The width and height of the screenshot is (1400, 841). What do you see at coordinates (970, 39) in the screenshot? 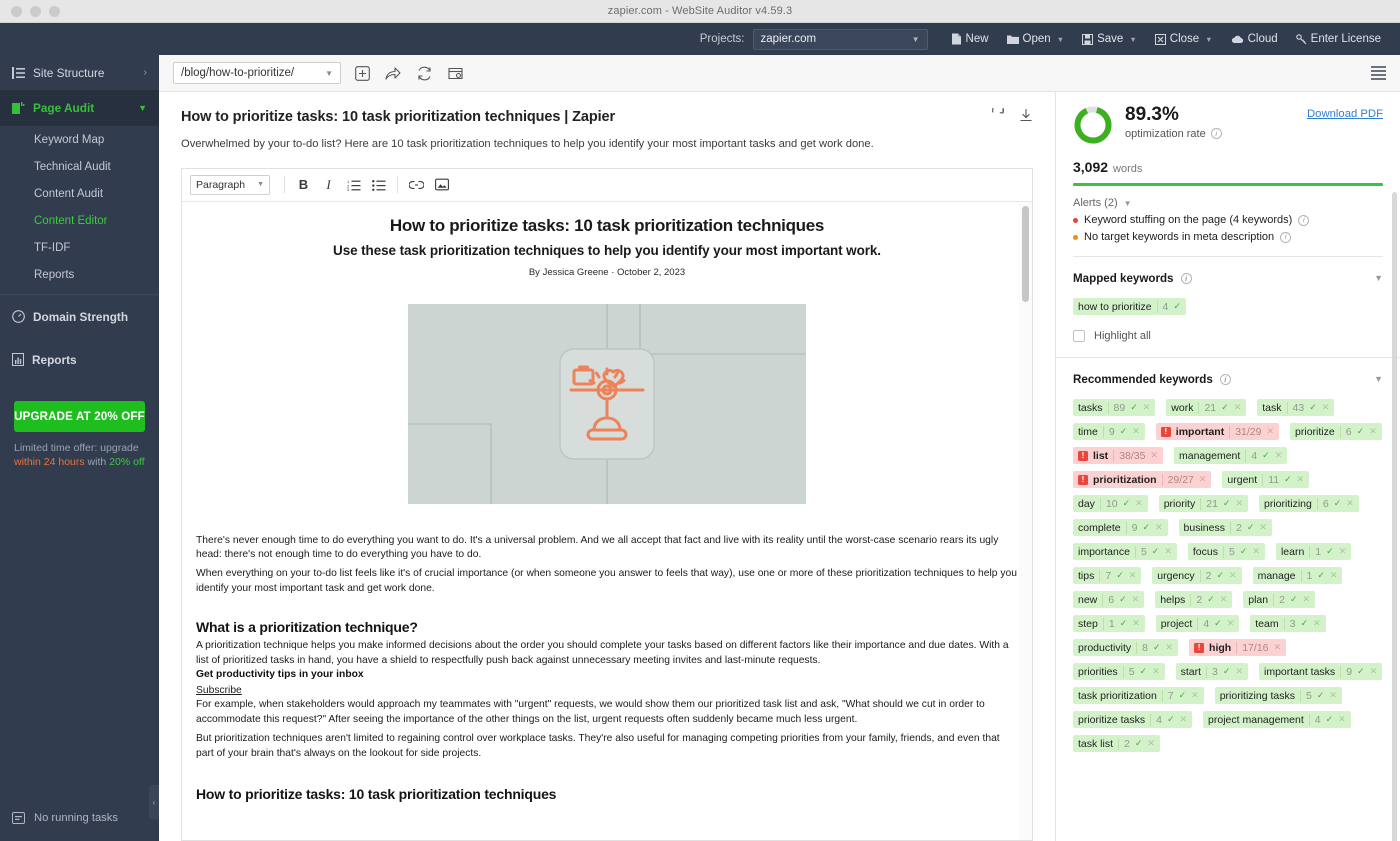
I see `menu-new-button: New` at bounding box center [970, 39].